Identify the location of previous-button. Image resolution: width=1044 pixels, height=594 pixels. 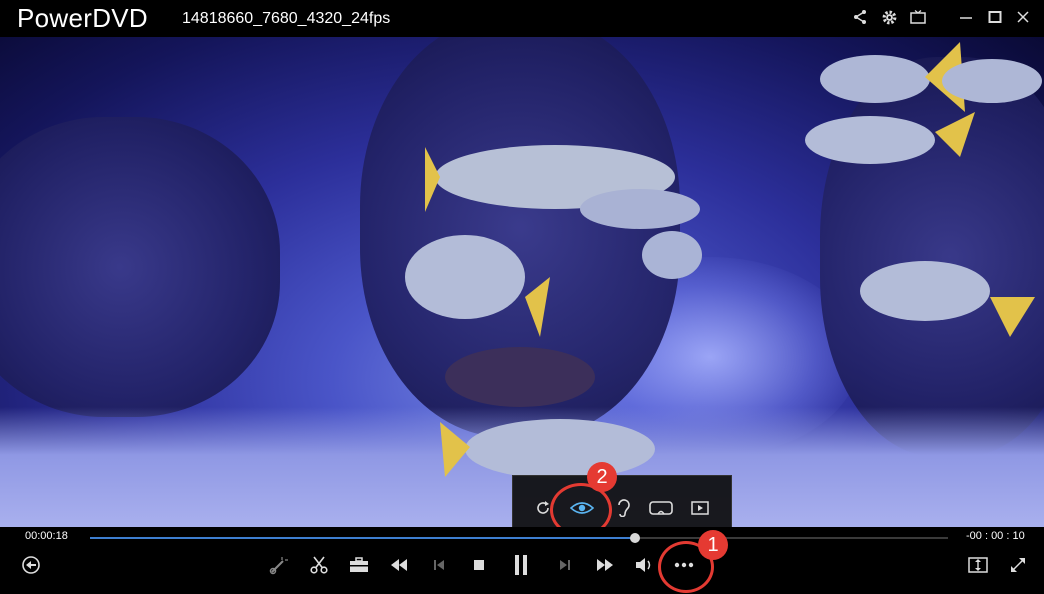
(439, 565).